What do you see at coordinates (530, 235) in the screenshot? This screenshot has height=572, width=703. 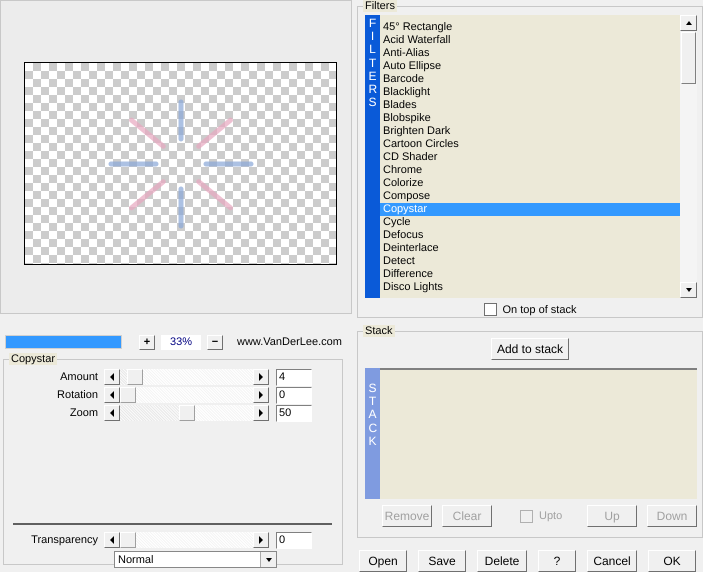 I see `filter-item: Defocus` at bounding box center [530, 235].